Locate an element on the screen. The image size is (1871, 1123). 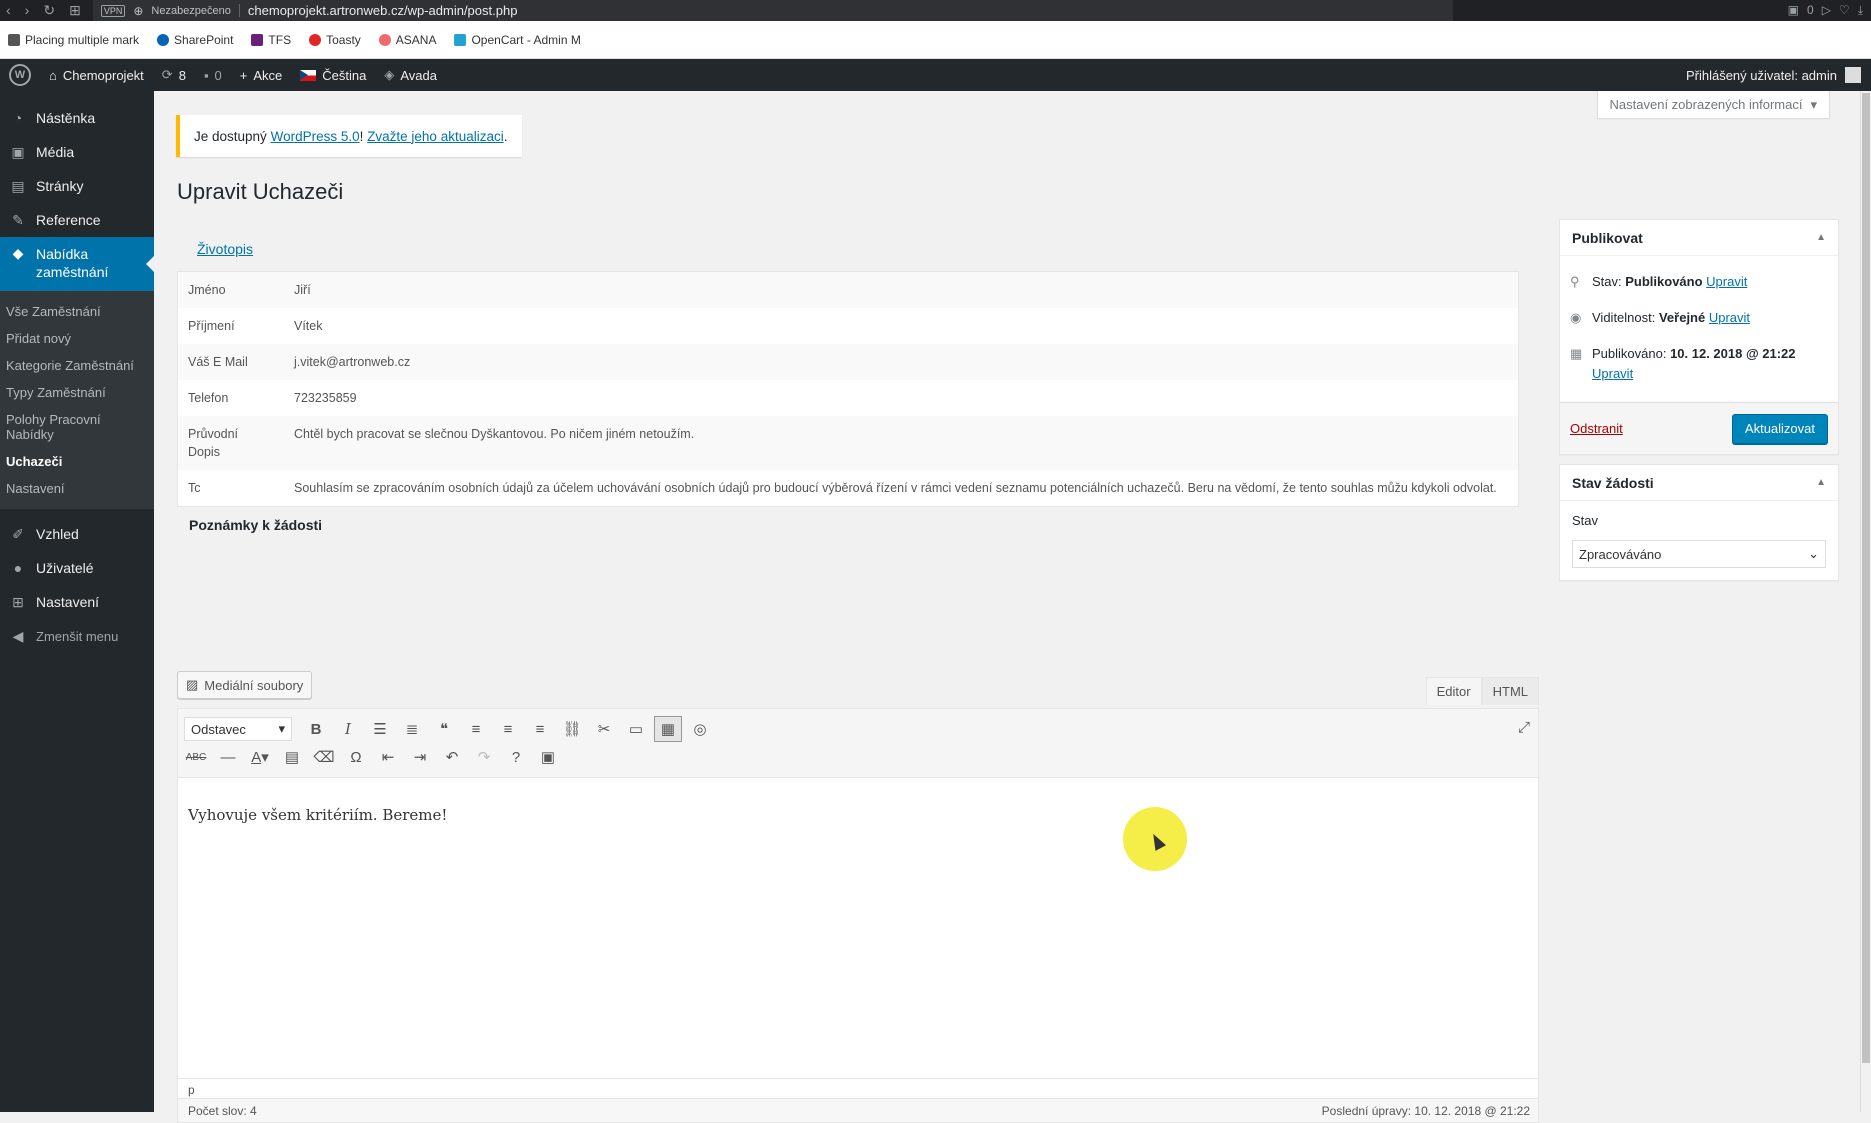
submenu-job-types: Typy Zaměstnání is located at coordinates (77, 392).